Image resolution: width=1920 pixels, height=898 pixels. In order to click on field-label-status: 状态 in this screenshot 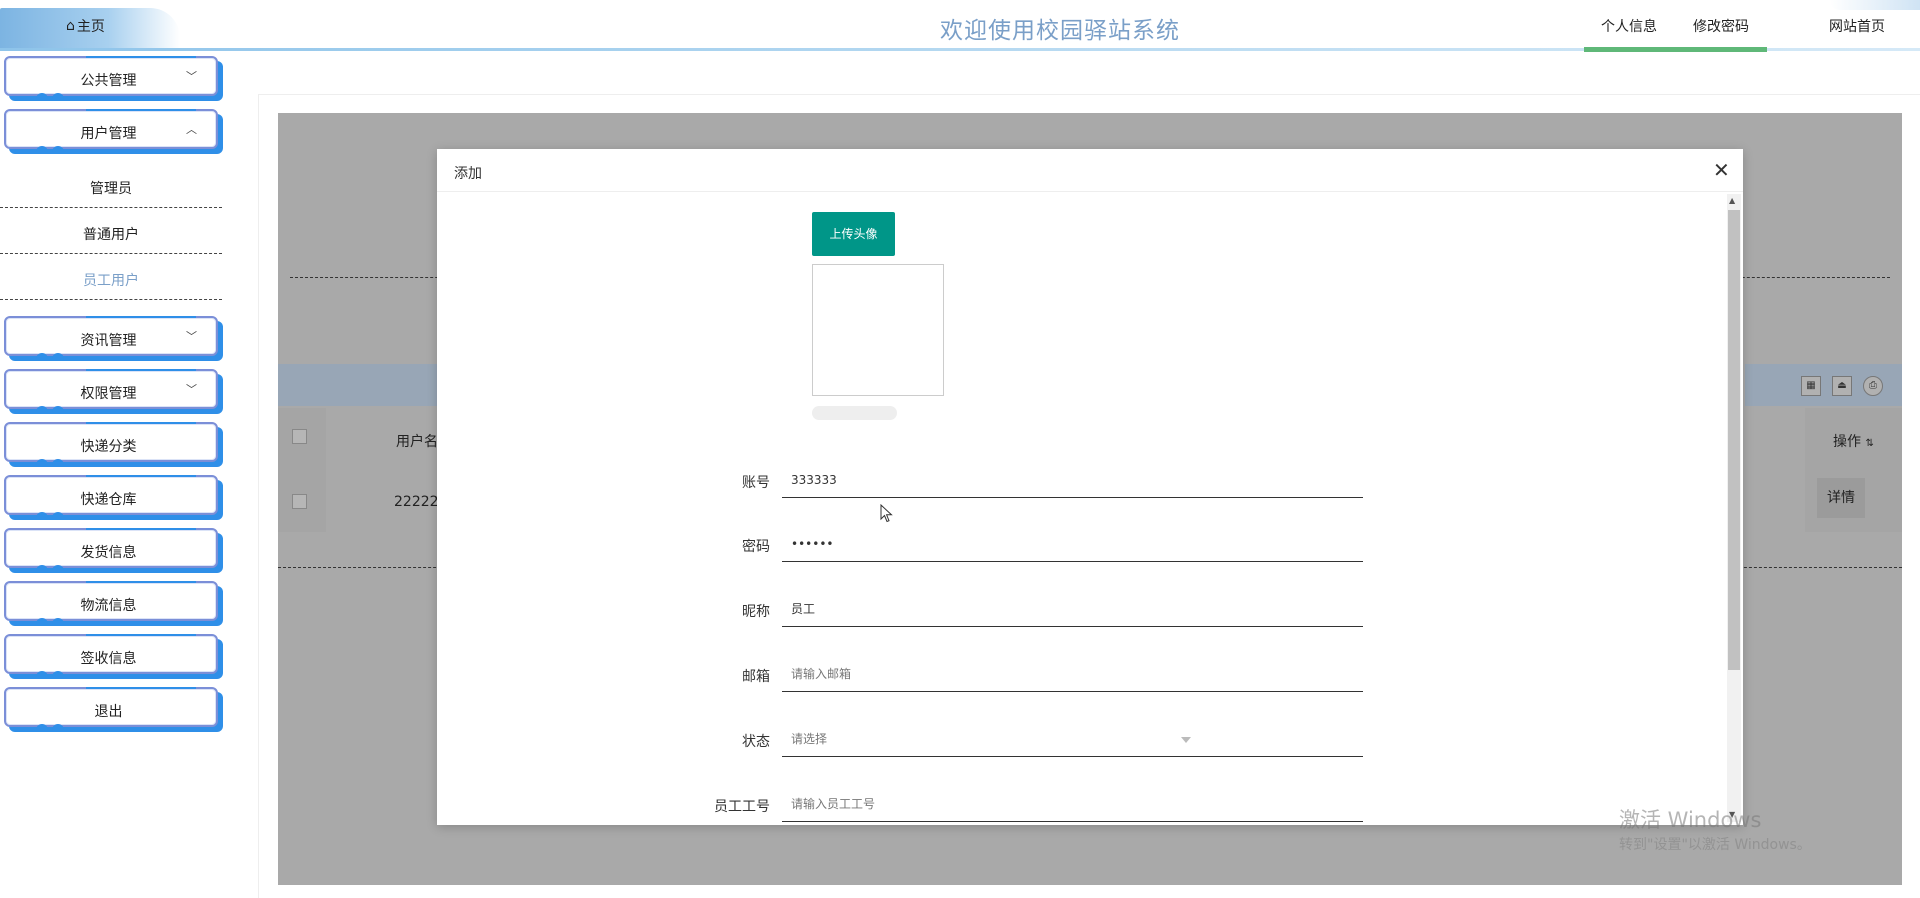, I will do `click(756, 742)`.